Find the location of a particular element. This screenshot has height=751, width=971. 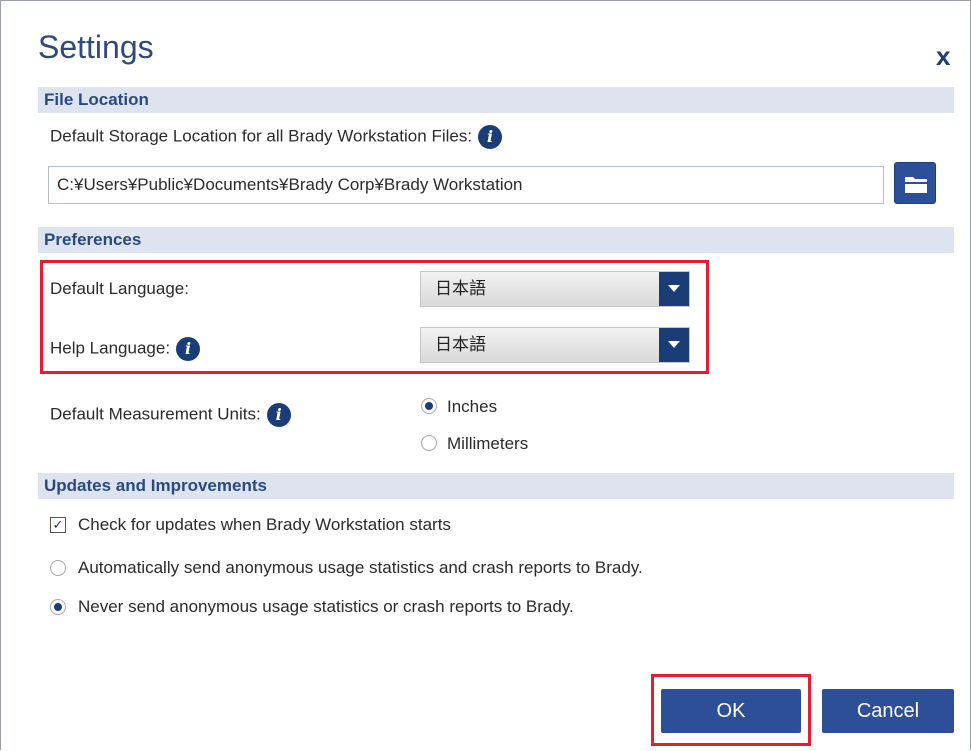

check-updates-checkbox: ✓ is located at coordinates (58, 525).